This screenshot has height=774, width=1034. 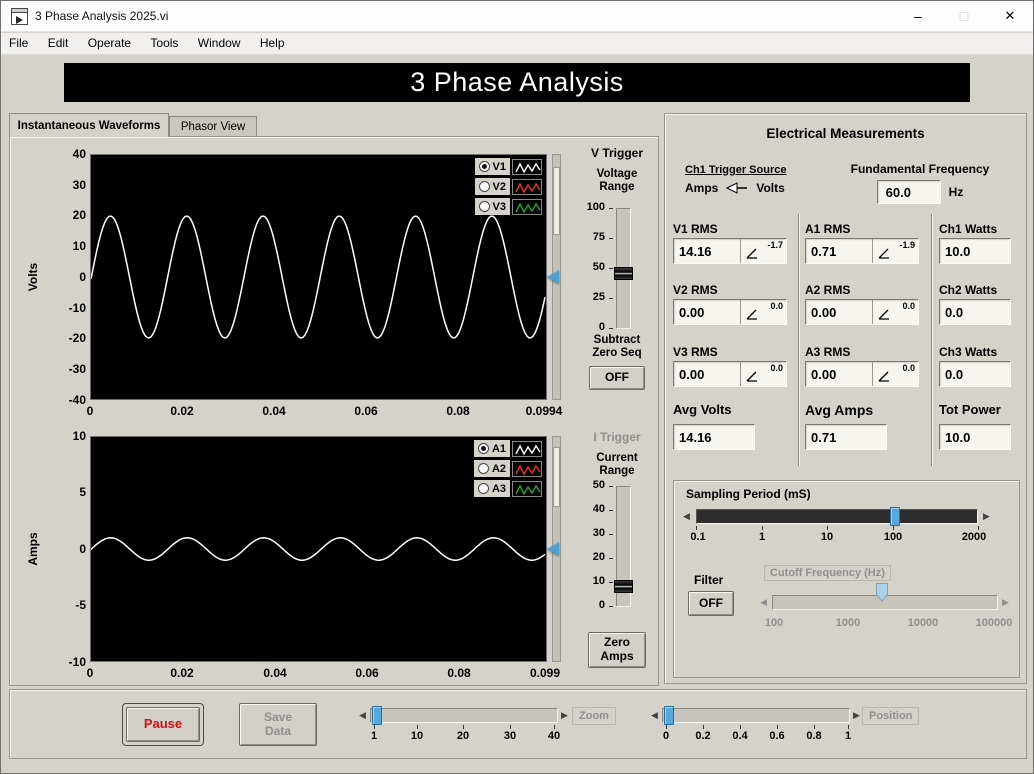 What do you see at coordinates (669, 715) in the screenshot?
I see `position-slider-handle` at bounding box center [669, 715].